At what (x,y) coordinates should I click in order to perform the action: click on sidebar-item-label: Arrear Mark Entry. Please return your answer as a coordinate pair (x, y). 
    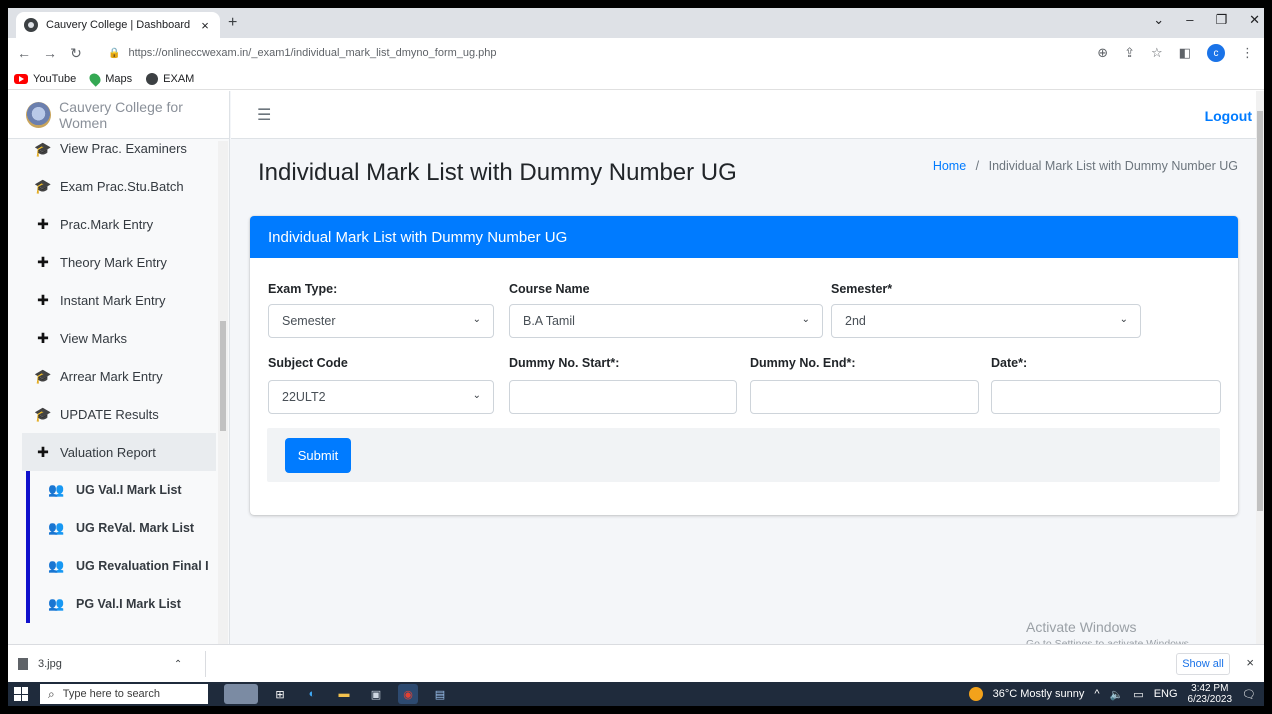
    Looking at the image, I should click on (111, 376).